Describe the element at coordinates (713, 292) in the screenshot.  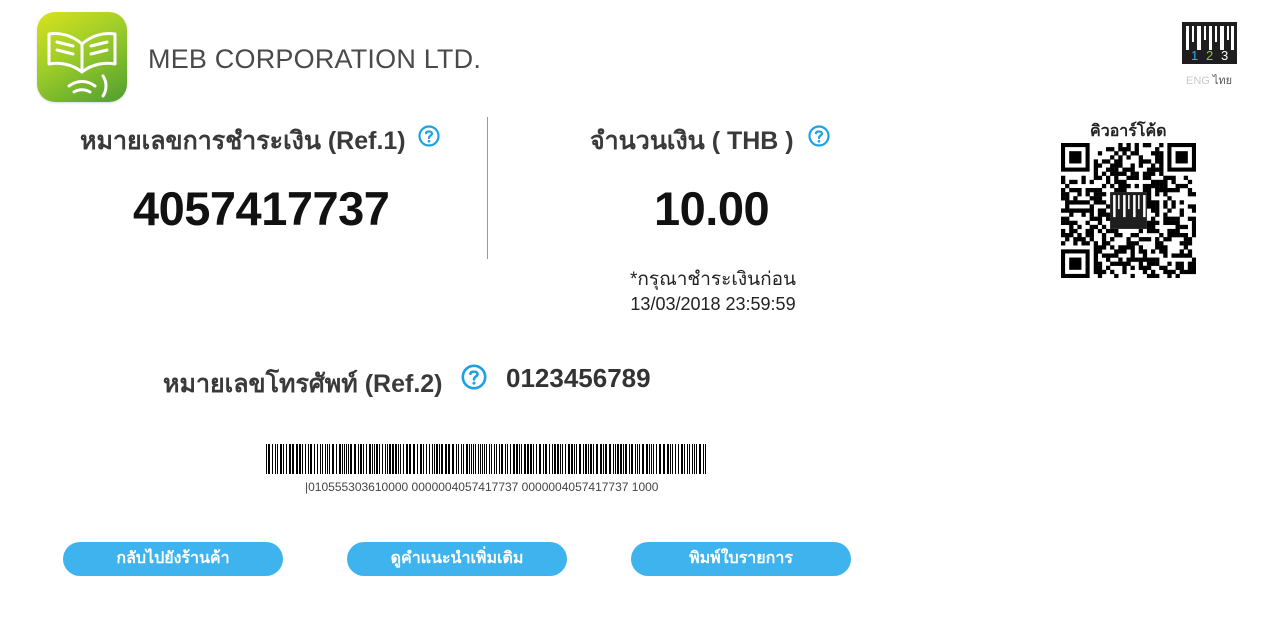
I see `due-note: *กรุณาชำระเงินก่อน 13/03/2018 23:59:59` at that location.